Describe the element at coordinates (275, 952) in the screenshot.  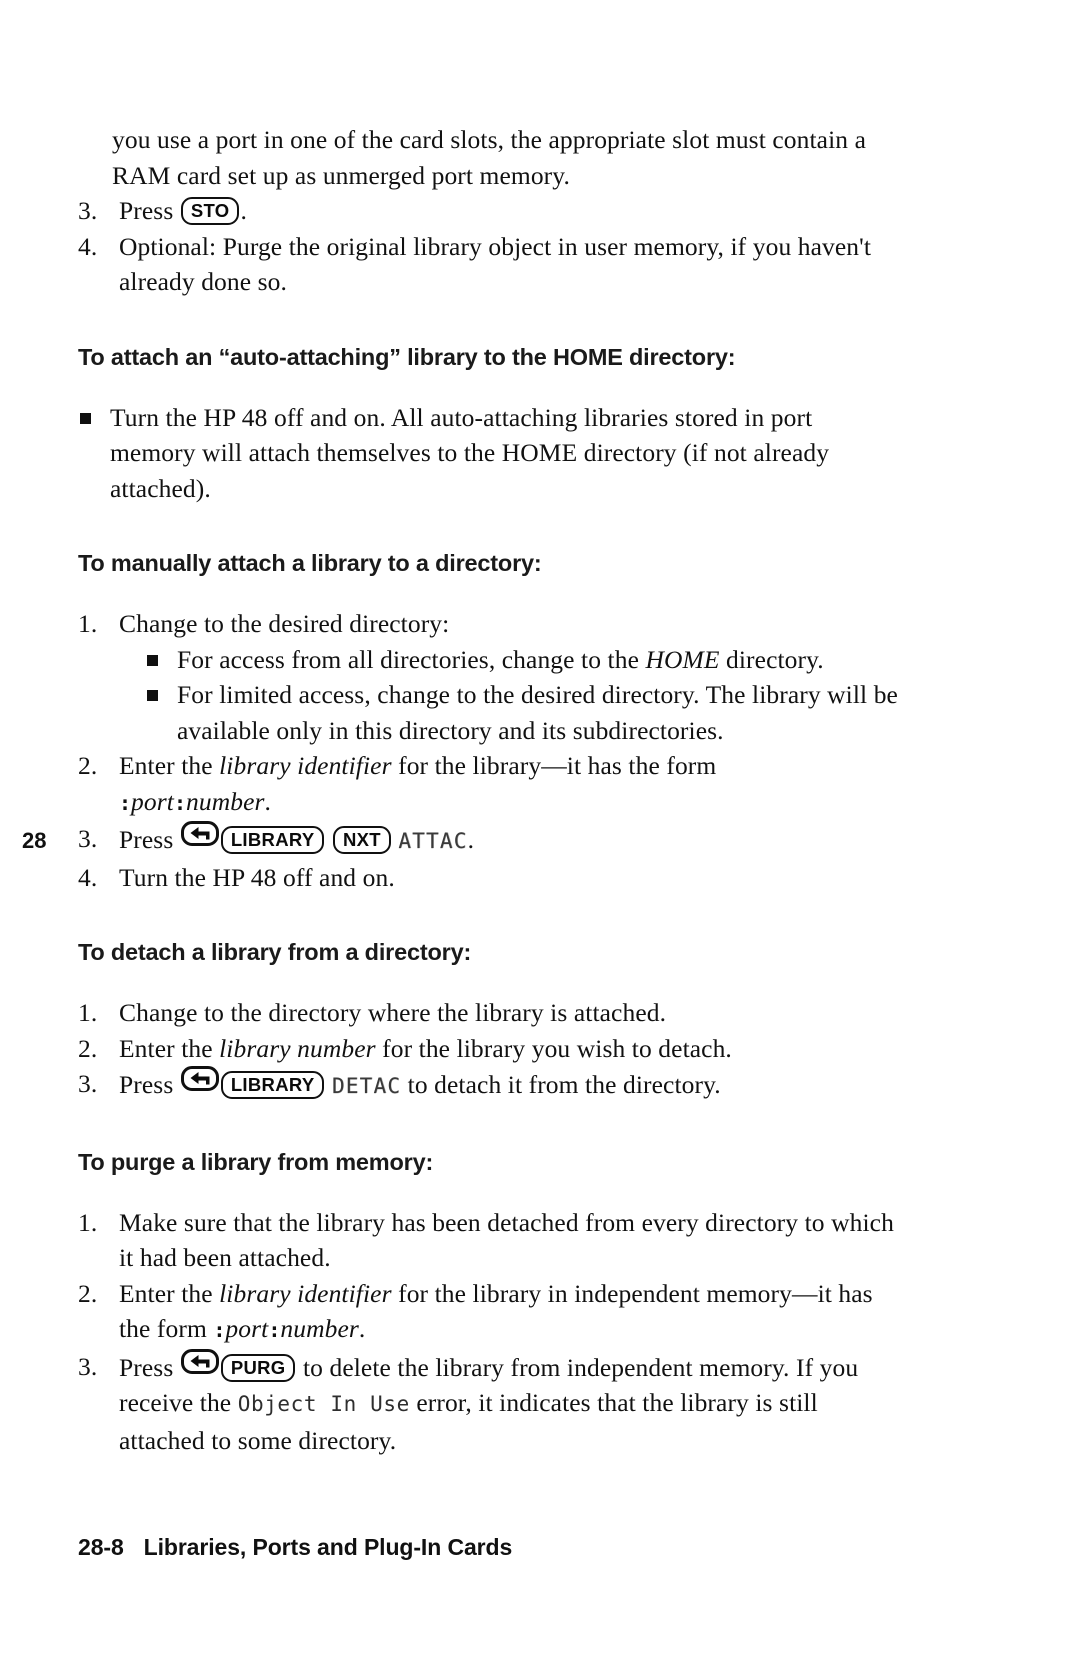
I see `section-heading-detach: To detach a library from a directory:` at that location.